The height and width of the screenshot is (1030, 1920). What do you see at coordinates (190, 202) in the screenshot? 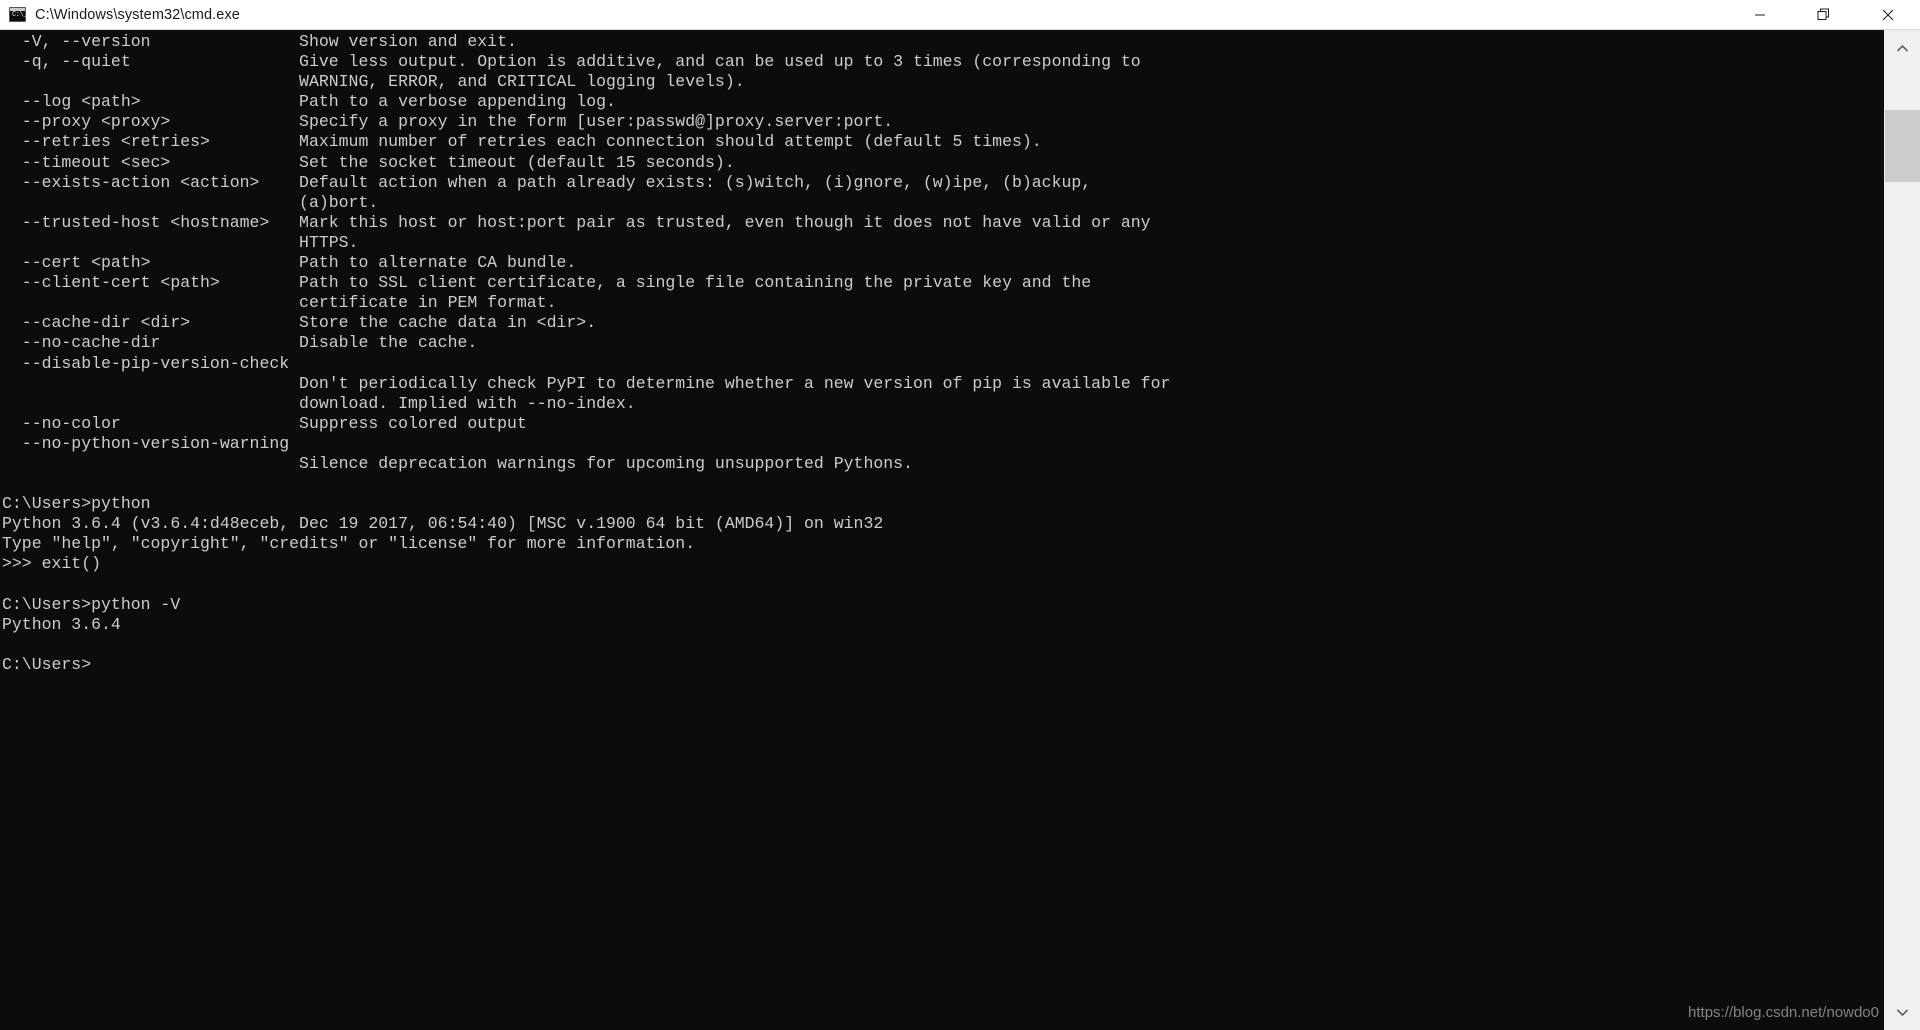
I see `terminal-line: (a)bort.` at bounding box center [190, 202].